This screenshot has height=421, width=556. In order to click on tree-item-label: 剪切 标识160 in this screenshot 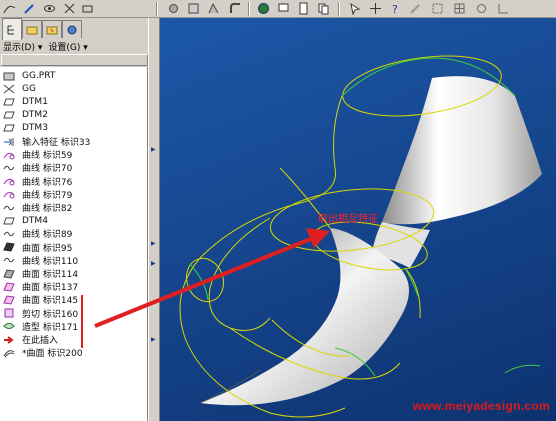, I will do `click(50, 314)`.